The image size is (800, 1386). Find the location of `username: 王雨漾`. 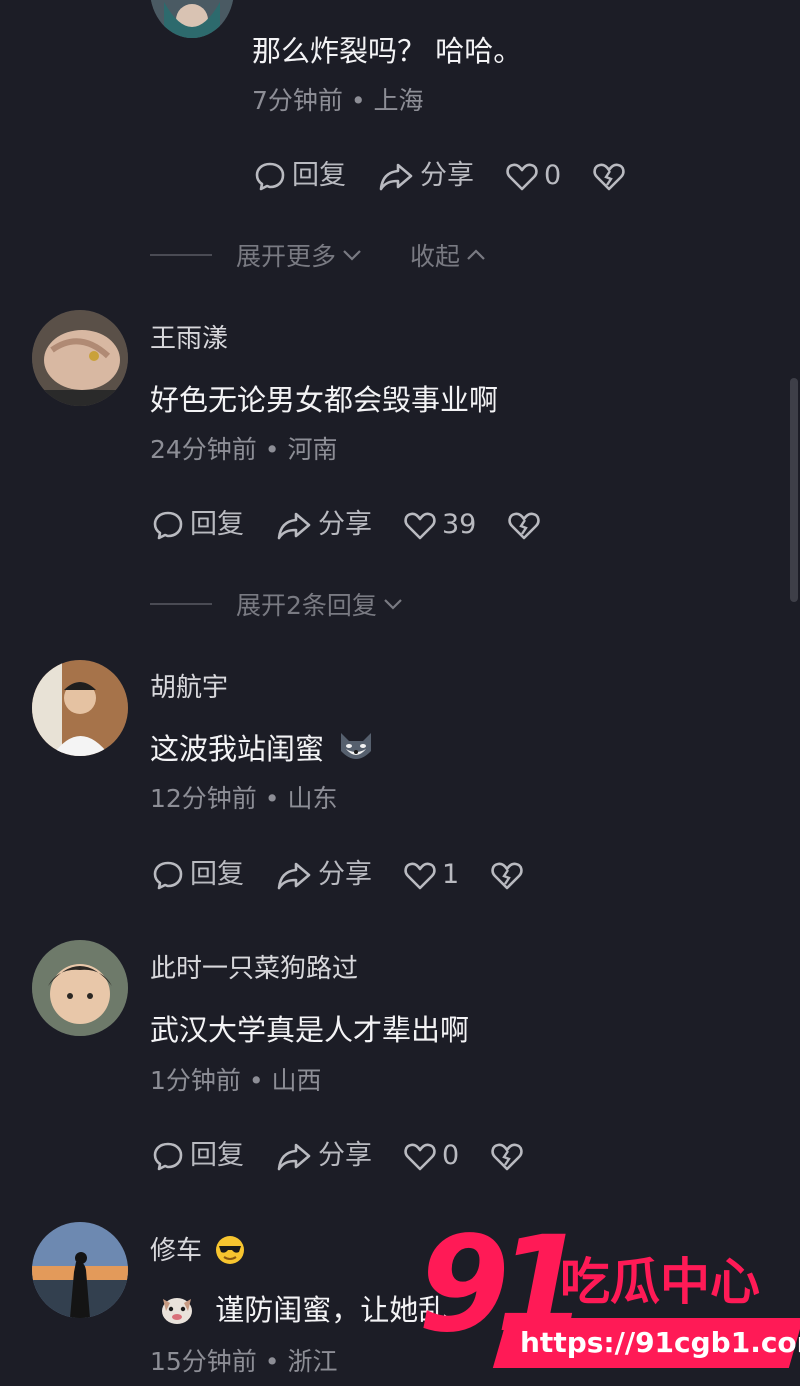

username: 王雨漾 is located at coordinates (189, 339).